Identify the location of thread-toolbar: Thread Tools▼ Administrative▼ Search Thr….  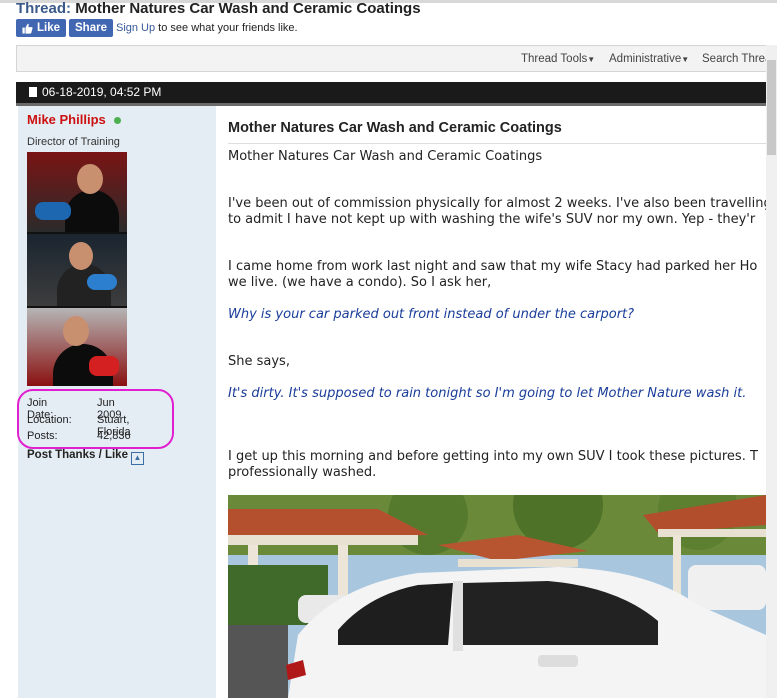
(396, 58).